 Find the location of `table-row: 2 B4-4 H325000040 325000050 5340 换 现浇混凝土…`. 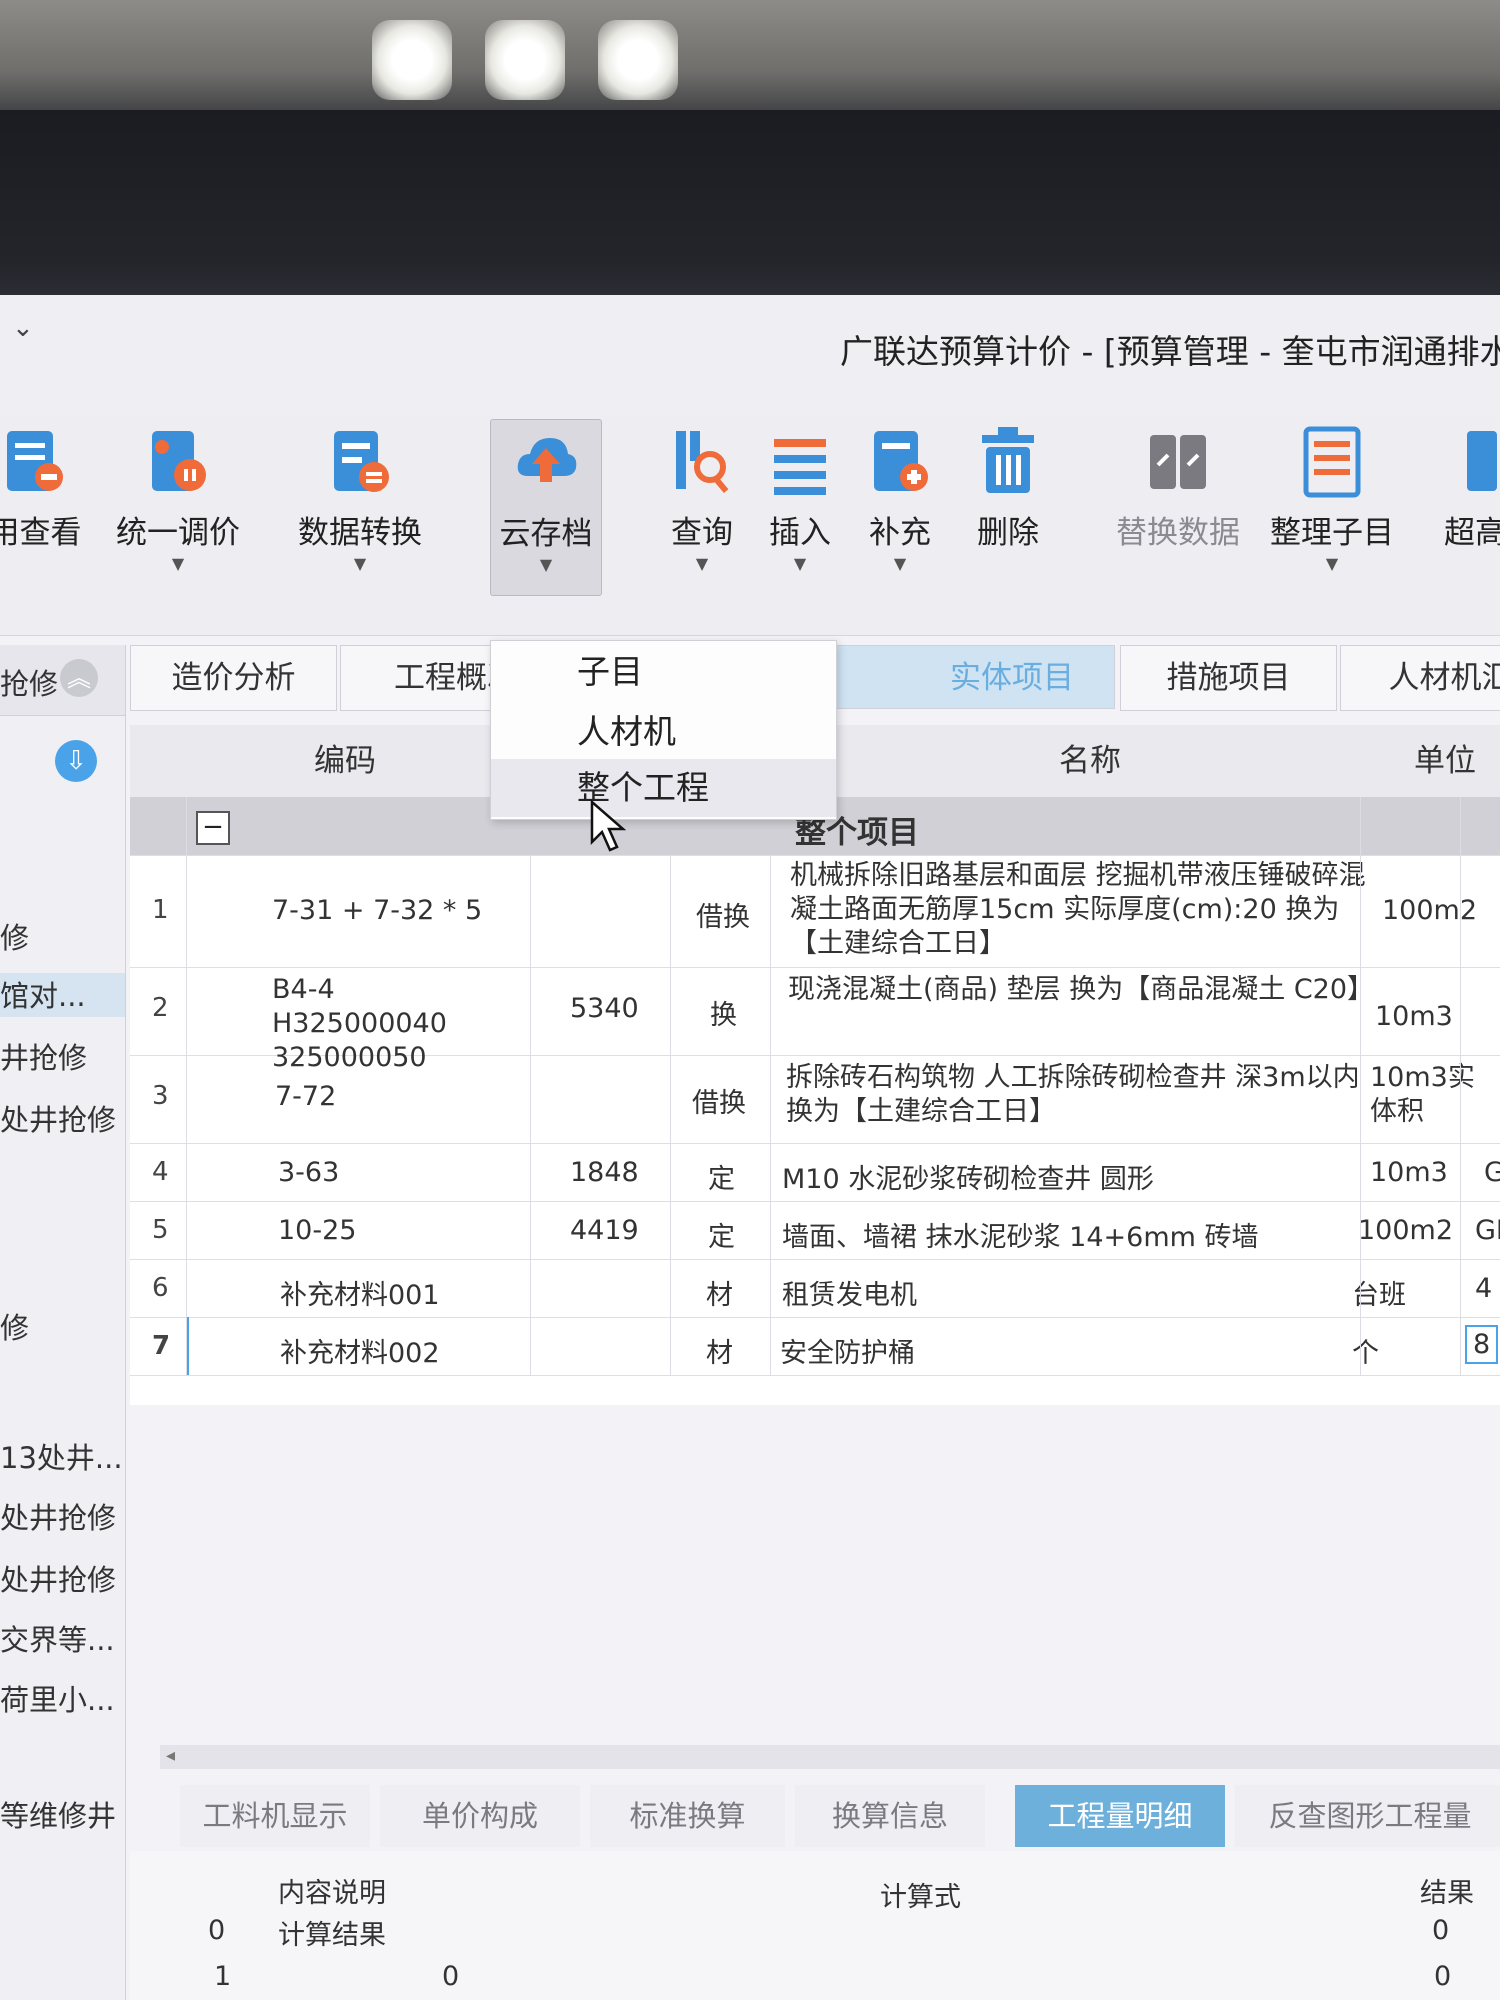

table-row: 2 B4-4 H325000040 325000050 5340 换 现浇混凝土… is located at coordinates (815, 1020).